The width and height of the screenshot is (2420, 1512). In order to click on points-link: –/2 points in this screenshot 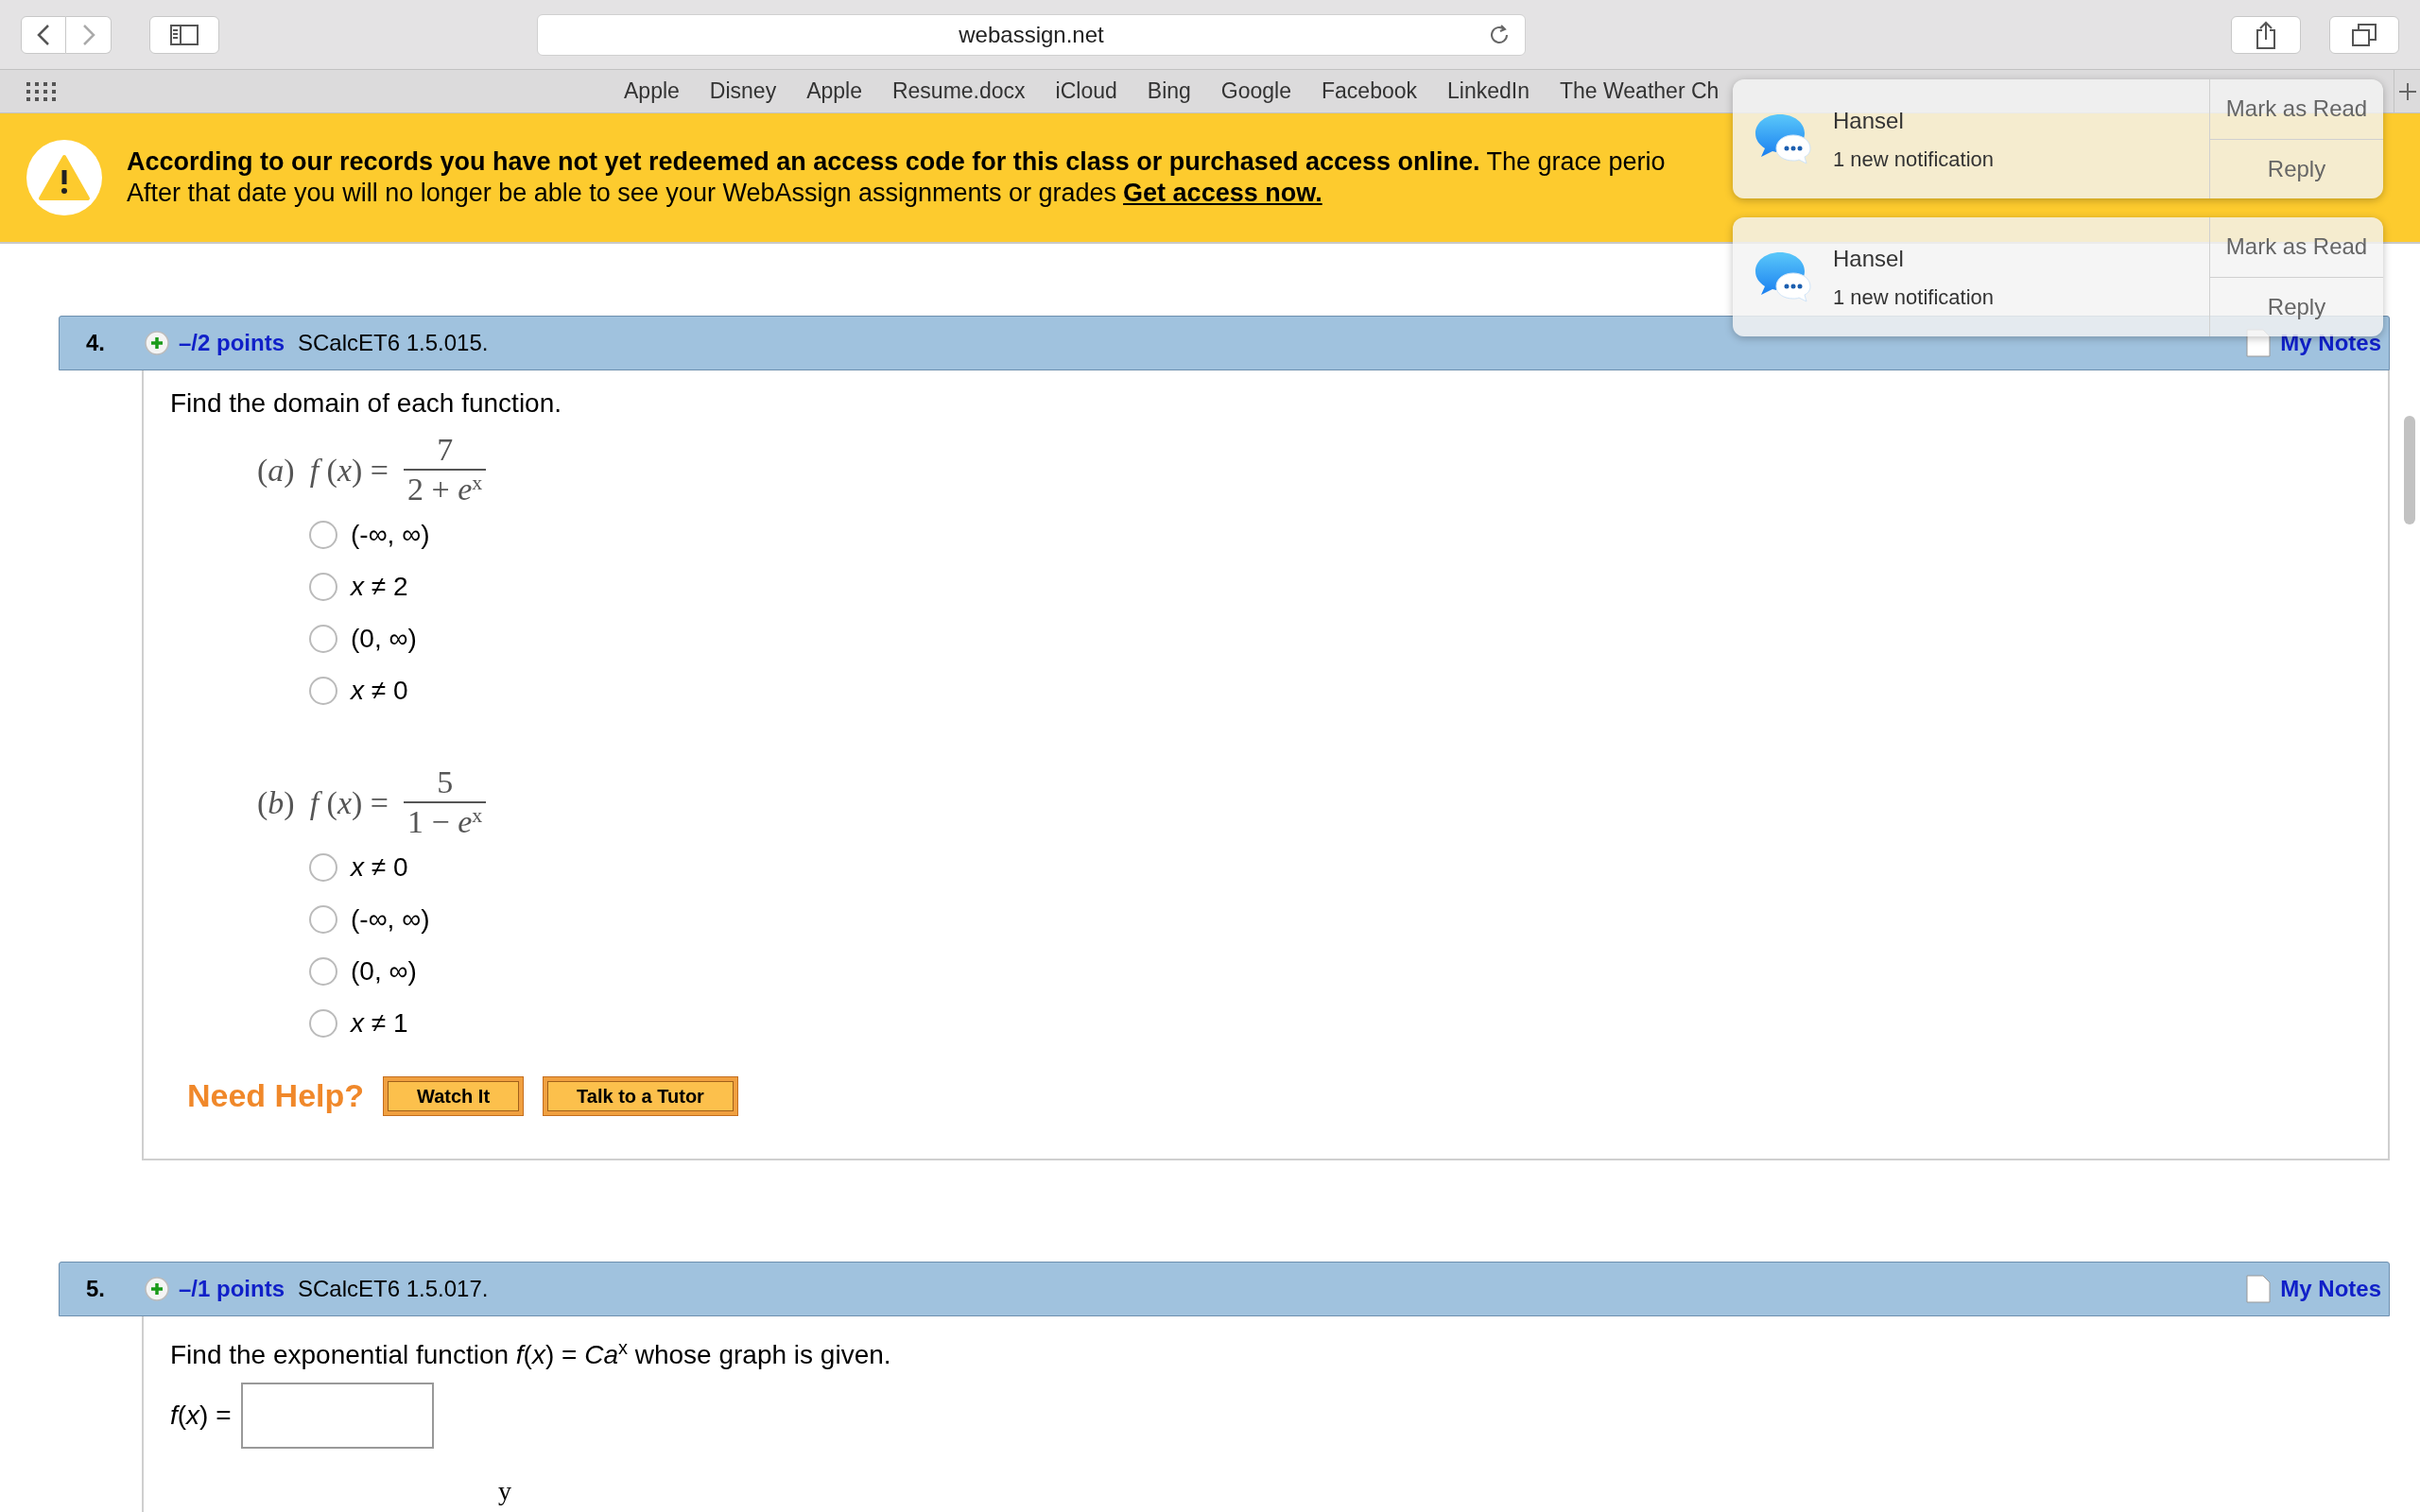, I will do `click(232, 343)`.